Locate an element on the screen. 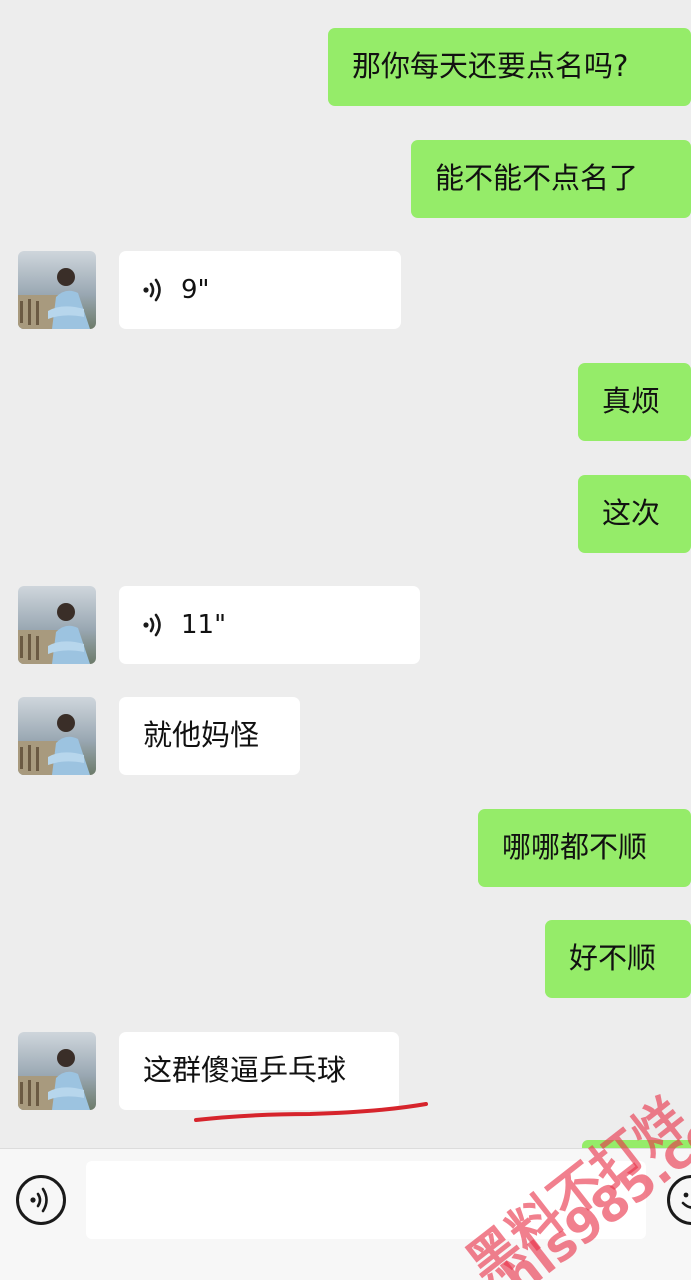 Image resolution: width=691 pixels, height=1280 pixels. sent-message-bubble: 哪哪都不顺 is located at coordinates (584, 848).